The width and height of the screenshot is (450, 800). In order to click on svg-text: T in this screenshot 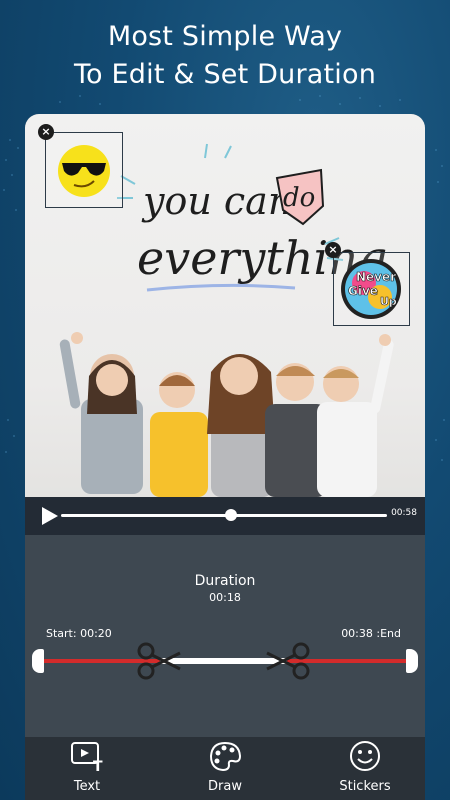, I will do `click(98, 766)`.